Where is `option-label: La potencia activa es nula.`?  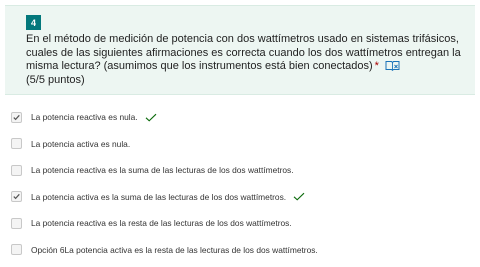 option-label: La potencia activa es nula. is located at coordinates (81, 143).